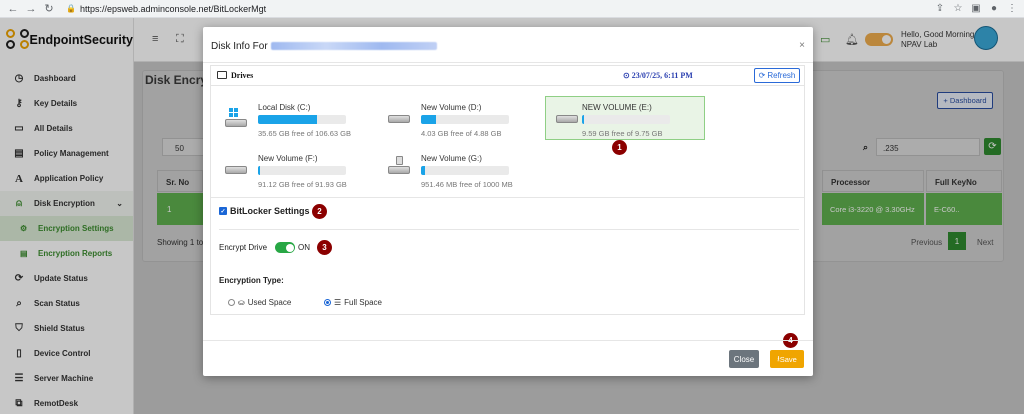  I want to click on full-space-label: Full Space, so click(363, 302).